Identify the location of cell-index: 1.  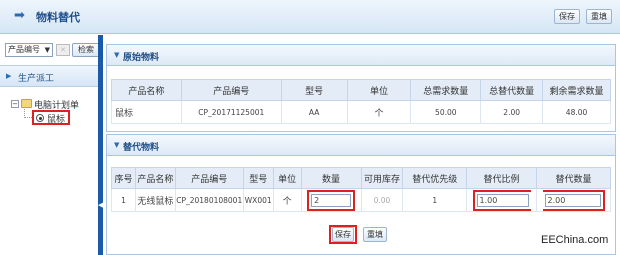
(123, 200).